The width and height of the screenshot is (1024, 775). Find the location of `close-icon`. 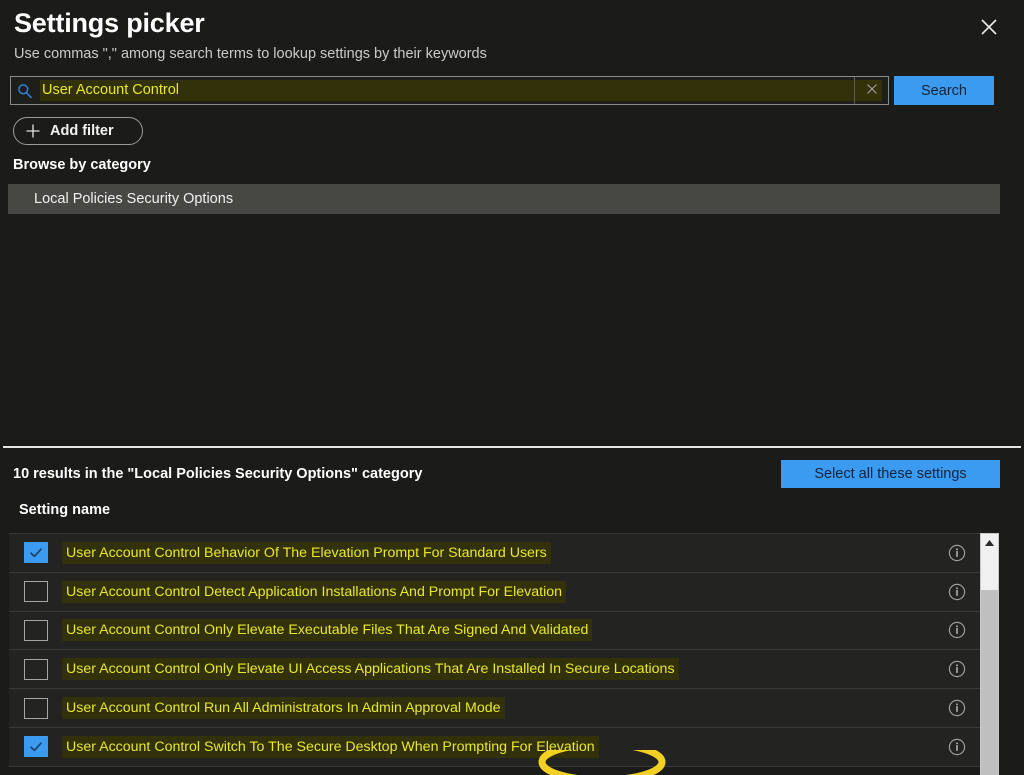

close-icon is located at coordinates (989, 27).